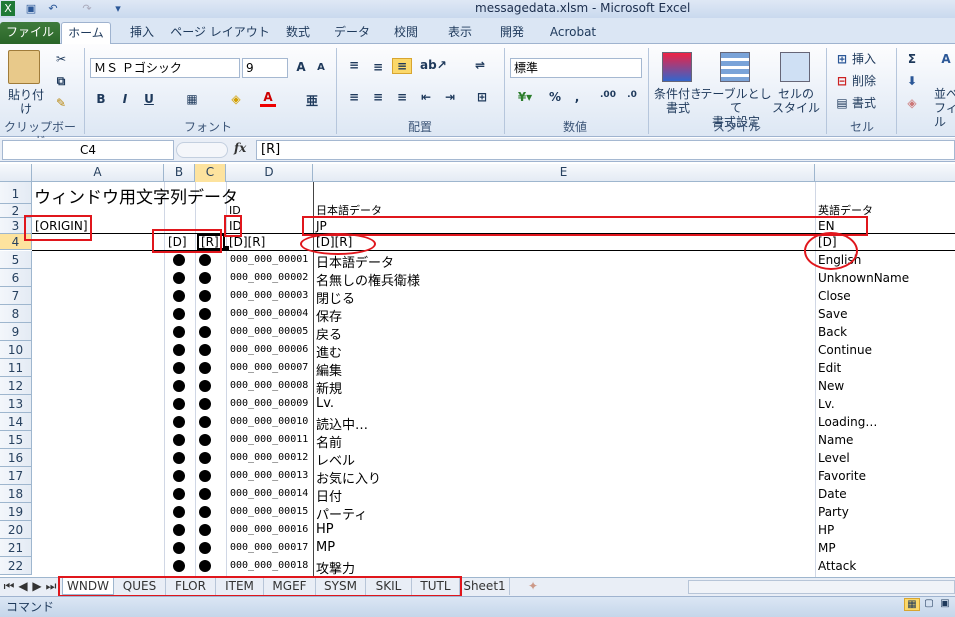 This screenshot has height=617, width=955. What do you see at coordinates (31, 8) in the screenshot?
I see `save-icon: ▣` at bounding box center [31, 8].